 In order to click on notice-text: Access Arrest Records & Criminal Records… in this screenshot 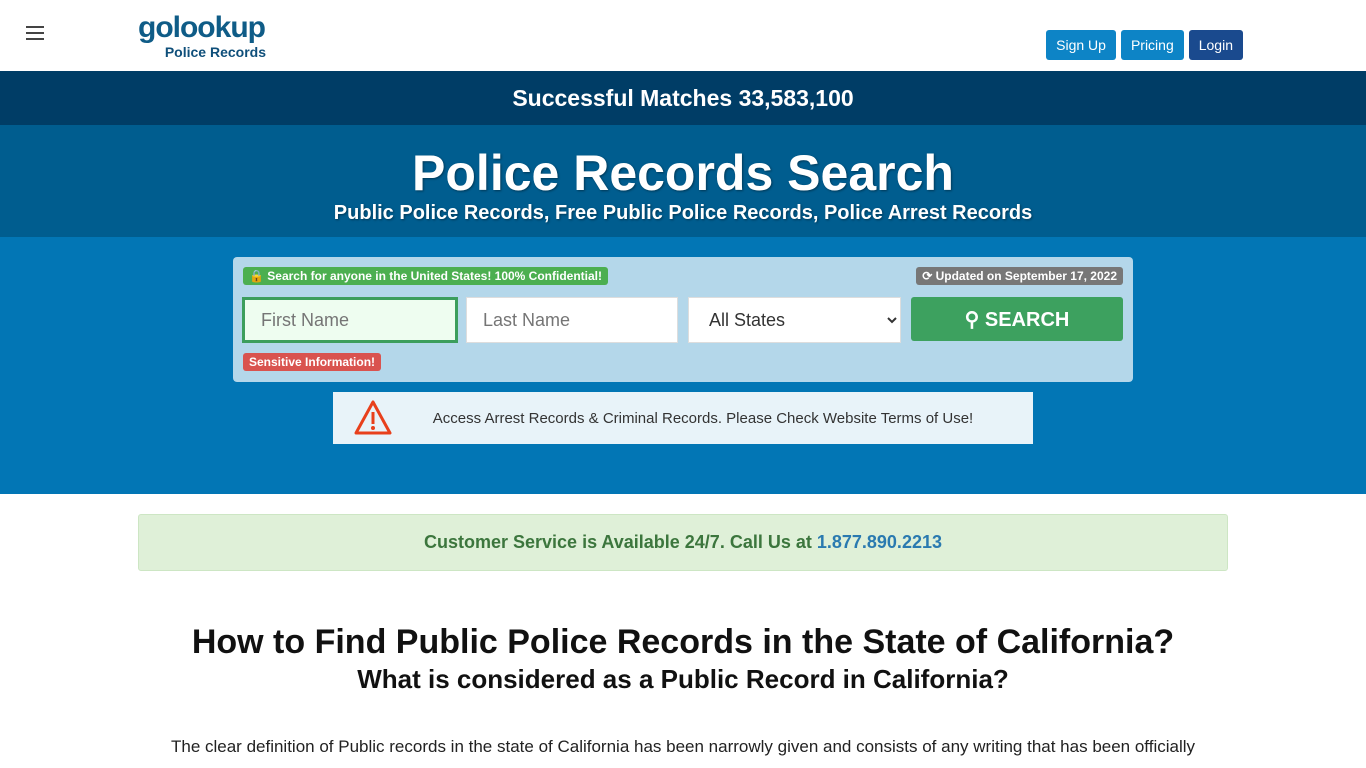, I will do `click(703, 418)`.